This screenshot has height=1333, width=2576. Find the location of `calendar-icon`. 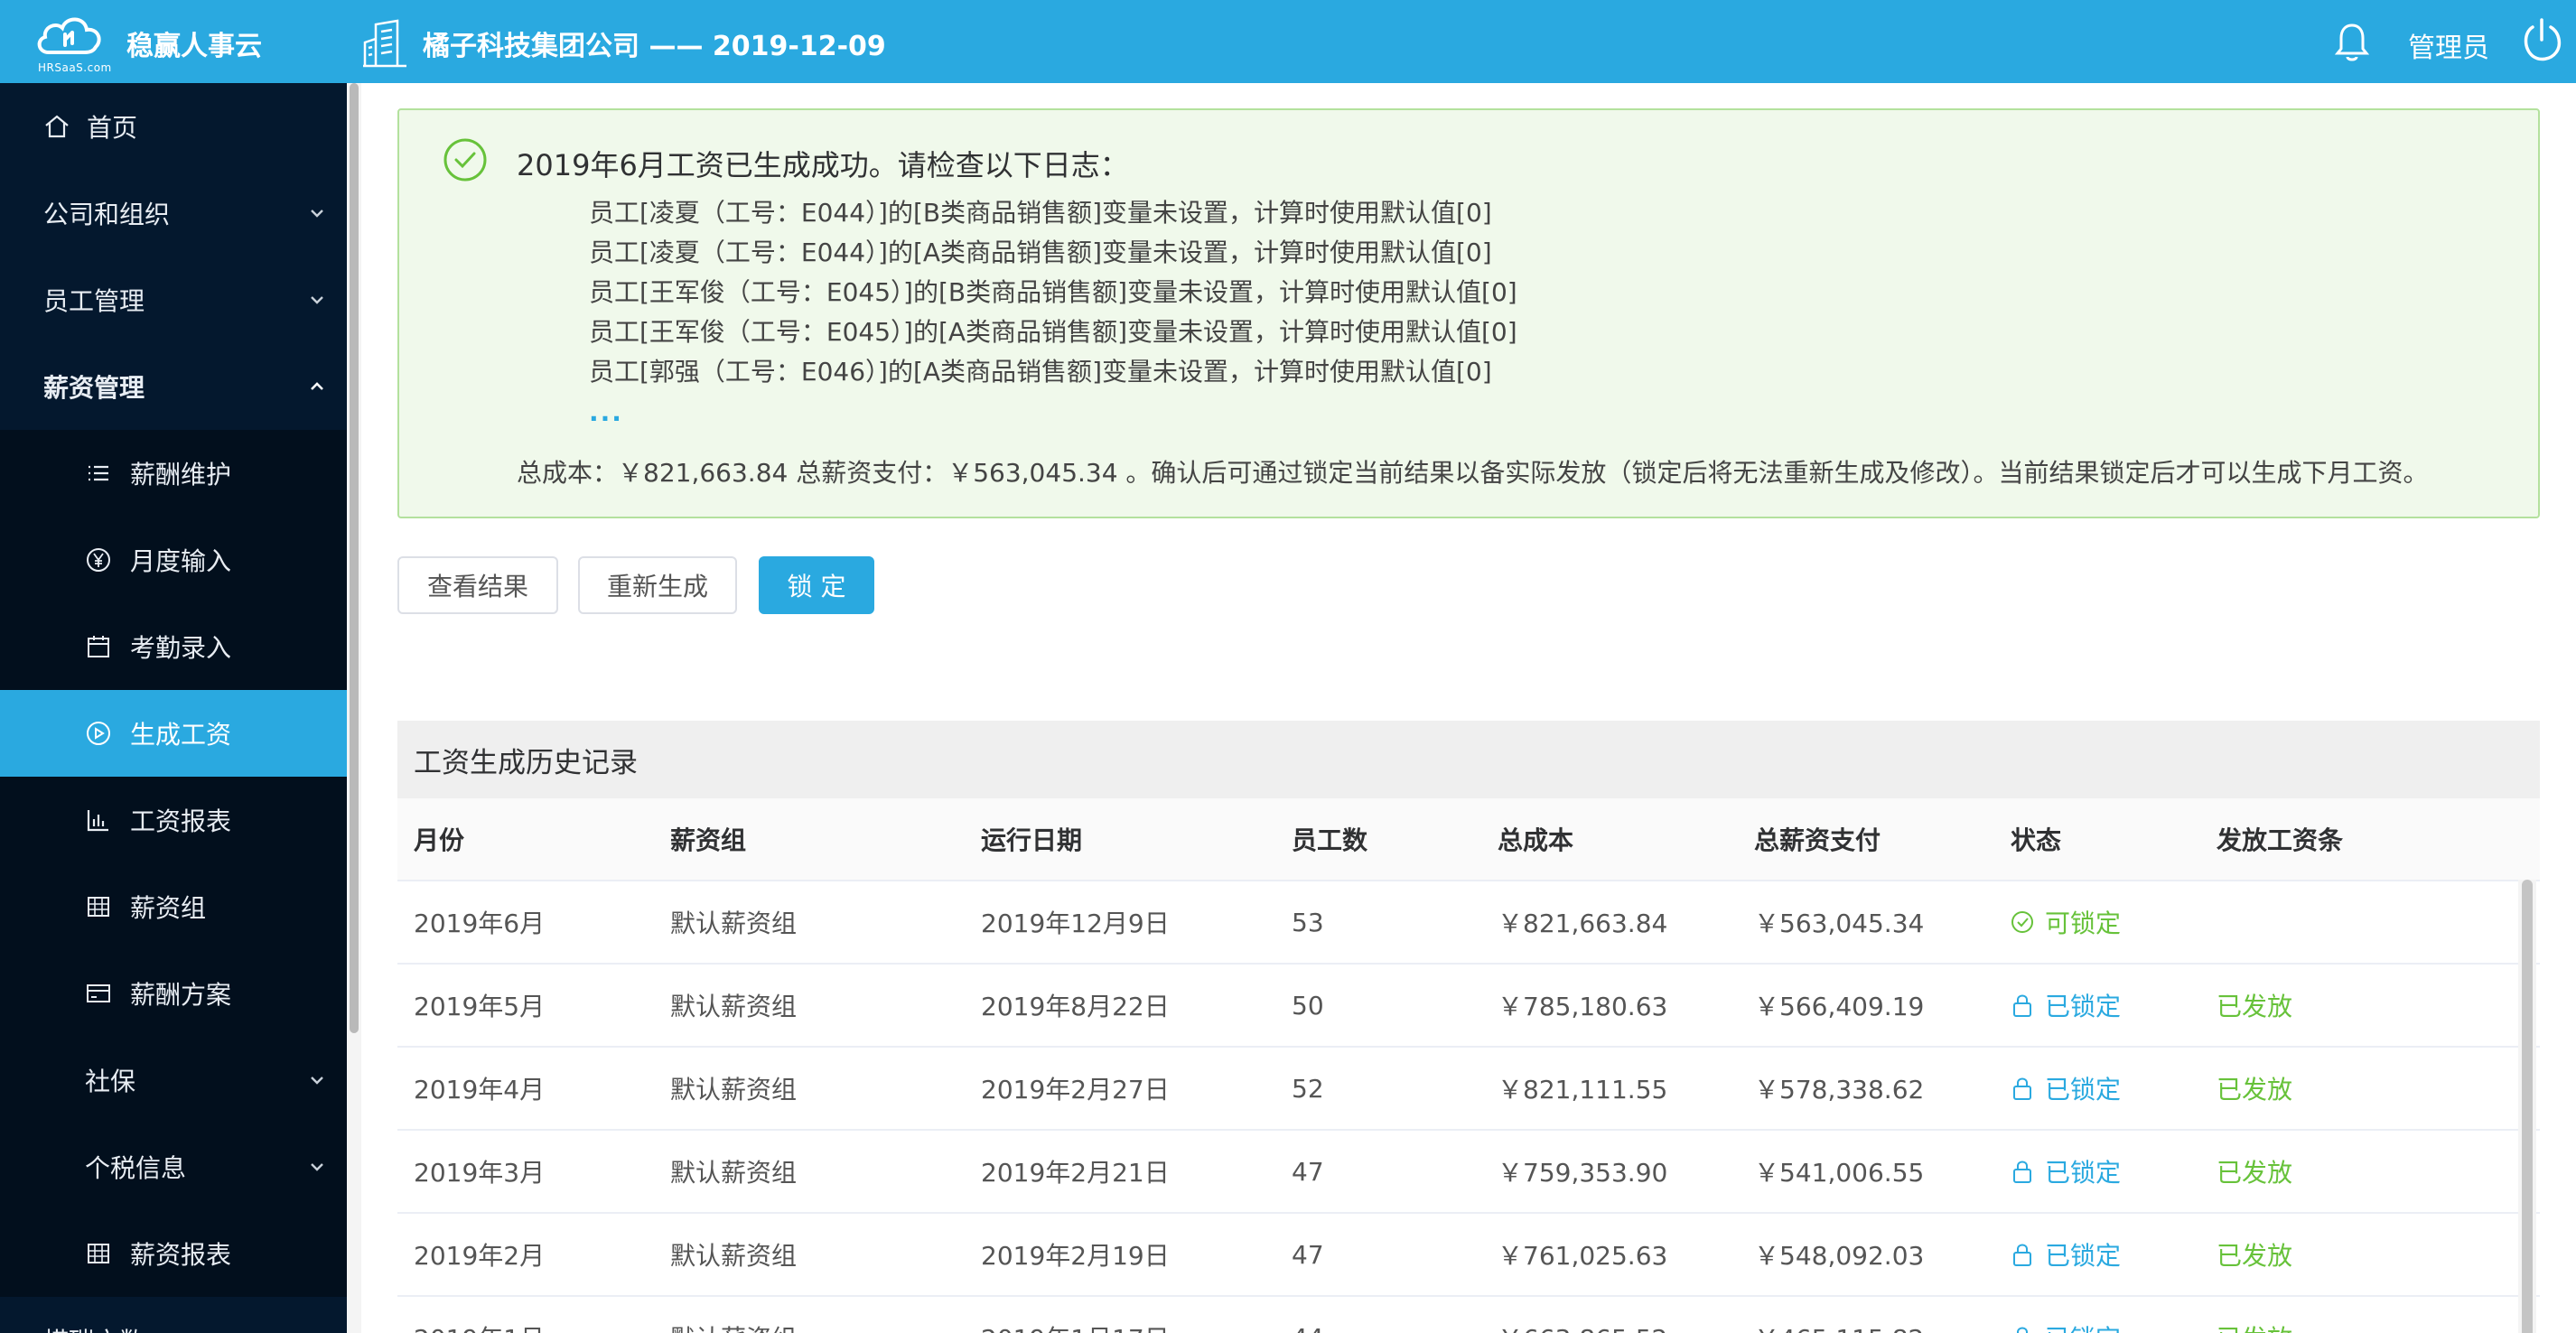

calendar-icon is located at coordinates (98, 646).